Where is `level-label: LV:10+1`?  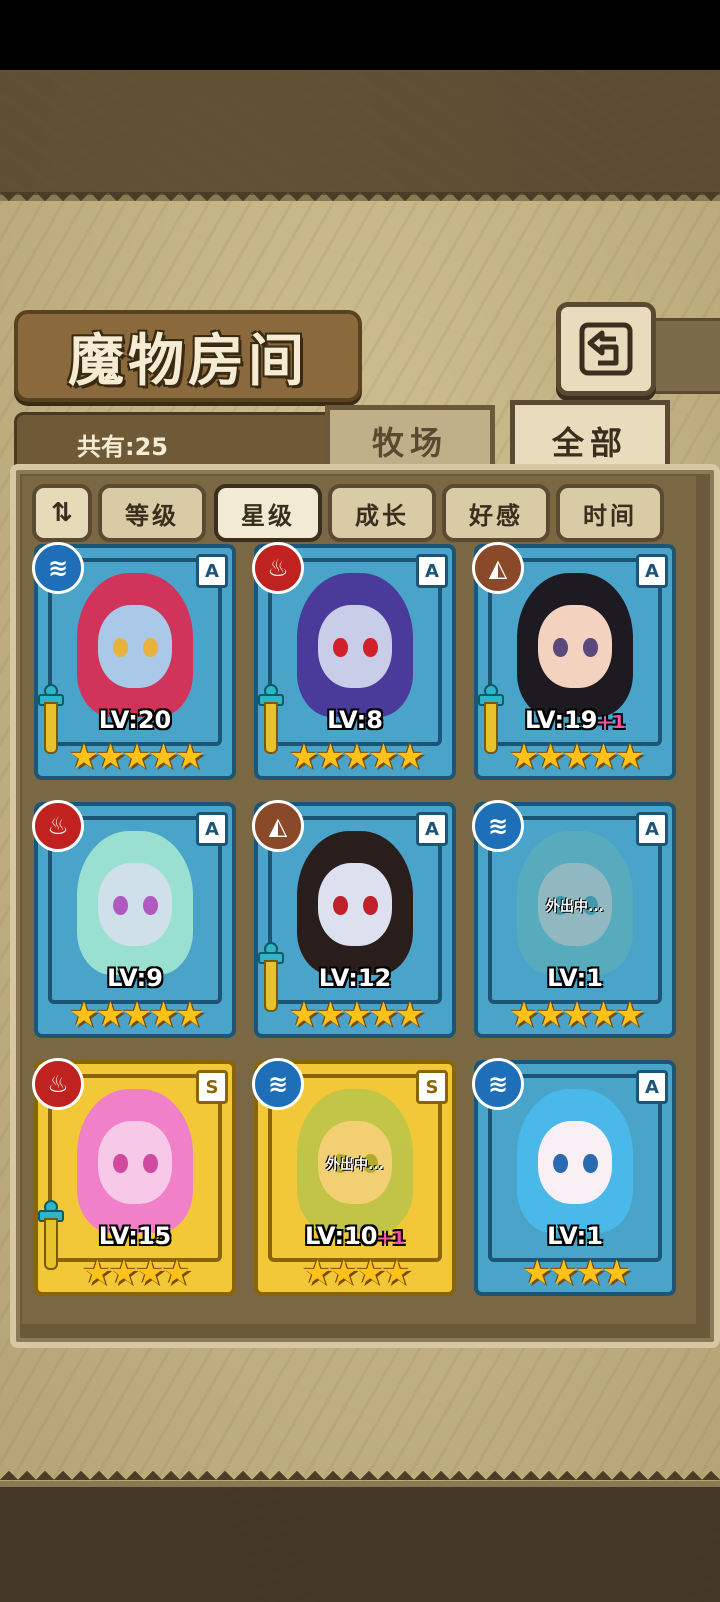 level-label: LV:10+1 is located at coordinates (355, 1236).